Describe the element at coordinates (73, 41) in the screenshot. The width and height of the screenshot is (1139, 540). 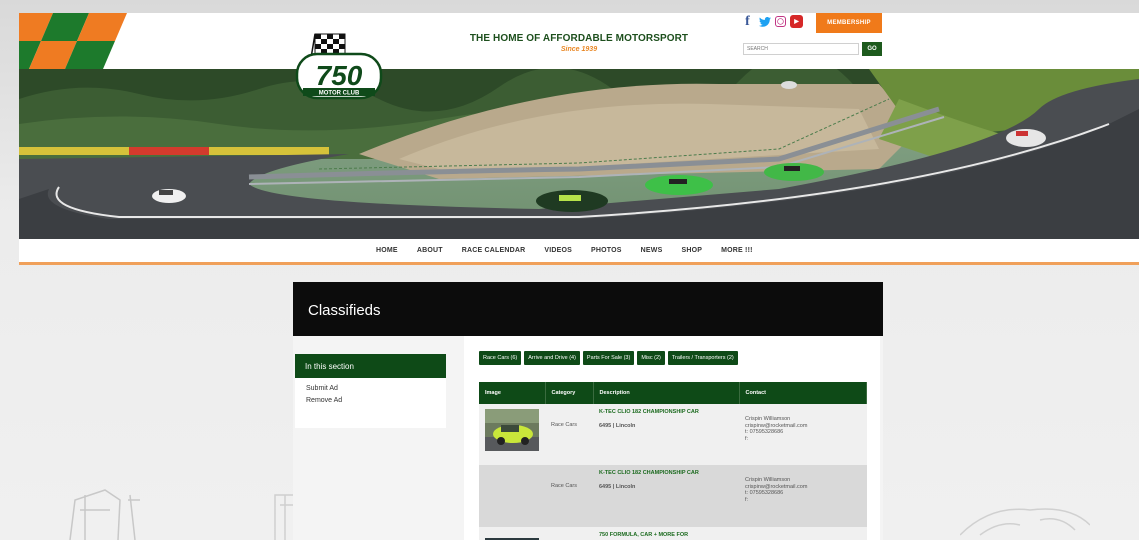
I see `chequered-flag-logo` at that location.